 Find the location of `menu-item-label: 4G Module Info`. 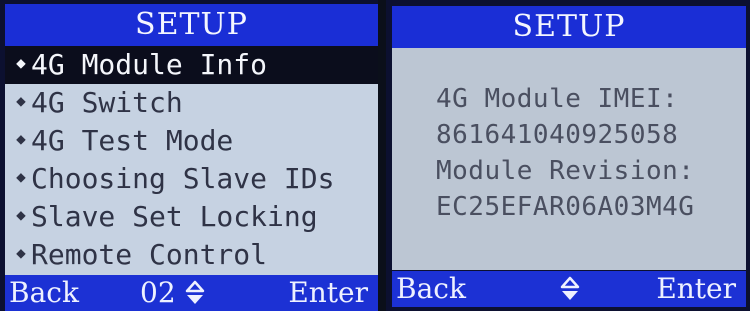

menu-item-label: 4G Module Info is located at coordinates (149, 64).